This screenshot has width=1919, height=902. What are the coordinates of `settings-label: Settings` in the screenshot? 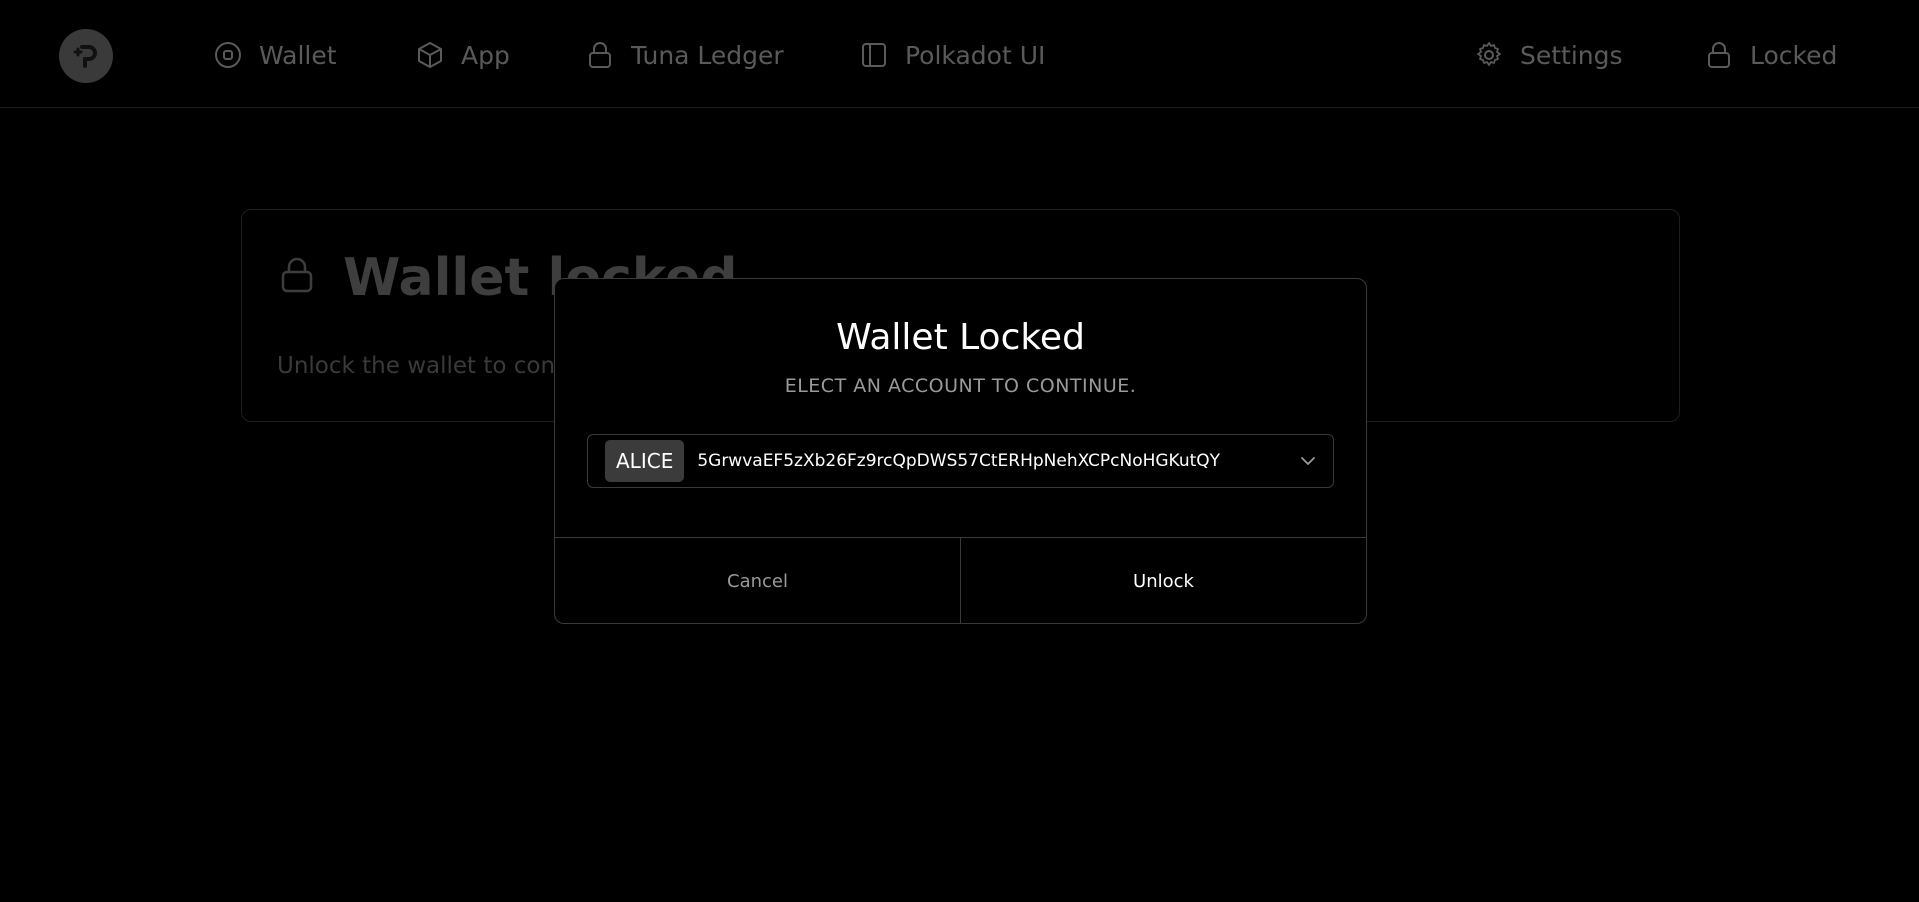 It's located at (1571, 55).